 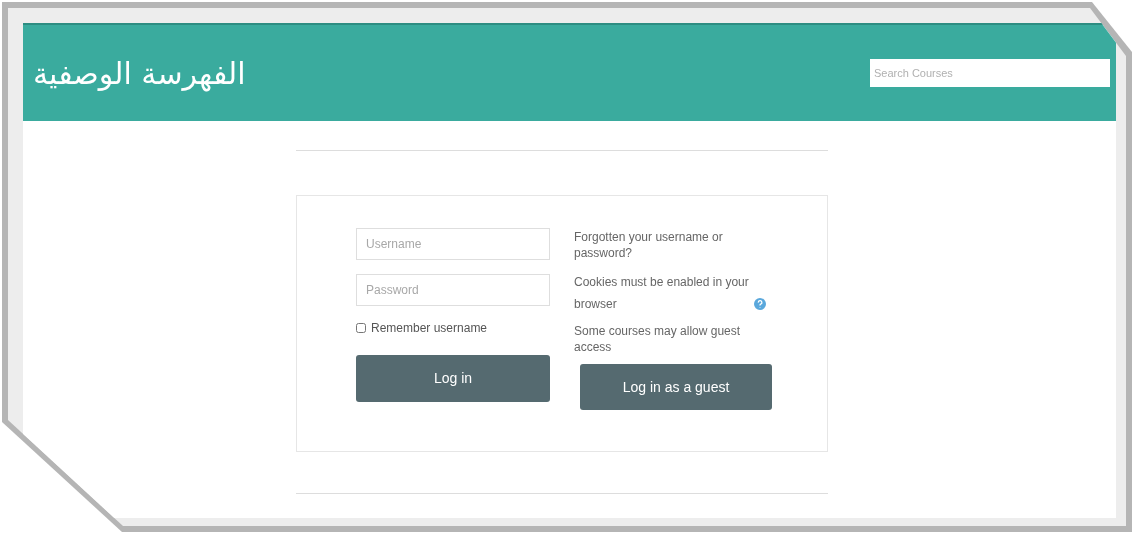 I want to click on search-field: Search Courses, so click(x=990, y=73).